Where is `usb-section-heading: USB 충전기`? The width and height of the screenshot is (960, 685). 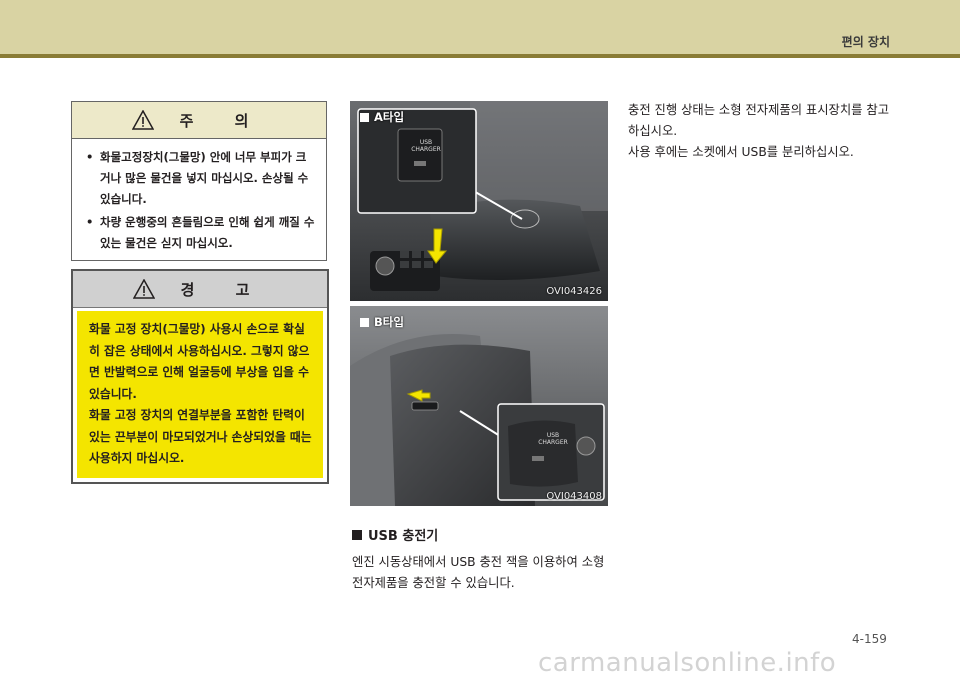 usb-section-heading: USB 충전기 is located at coordinates (395, 534).